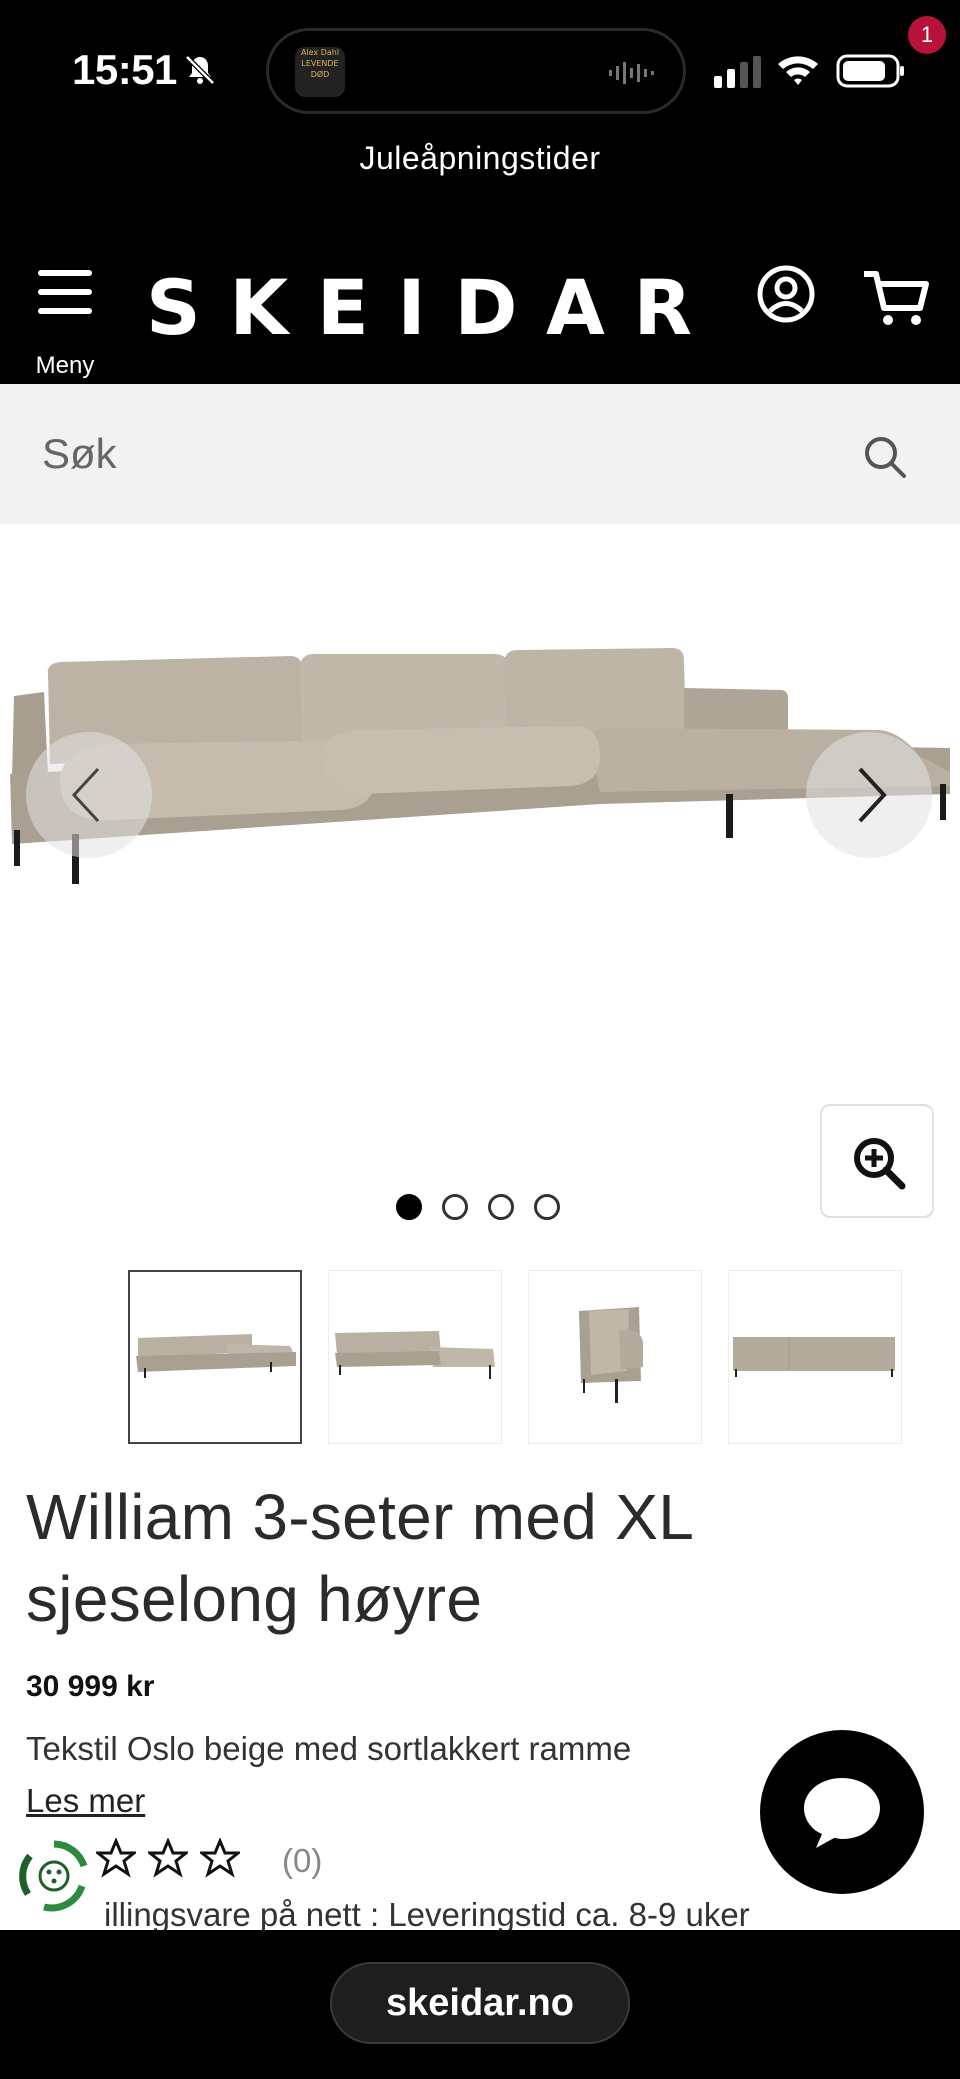  I want to click on site-header: Meny SKEIDAR, so click(480, 312).